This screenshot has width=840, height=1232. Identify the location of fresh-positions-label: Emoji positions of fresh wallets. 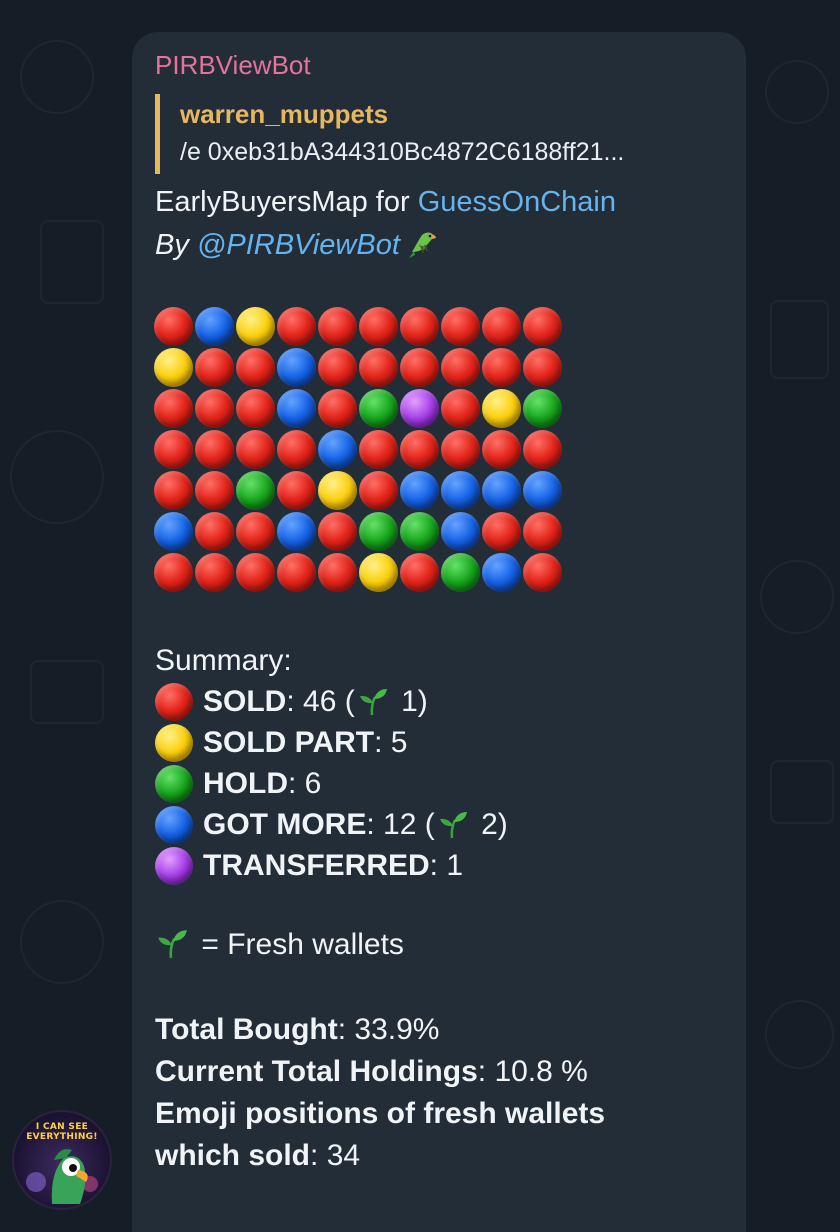
(380, 1113).